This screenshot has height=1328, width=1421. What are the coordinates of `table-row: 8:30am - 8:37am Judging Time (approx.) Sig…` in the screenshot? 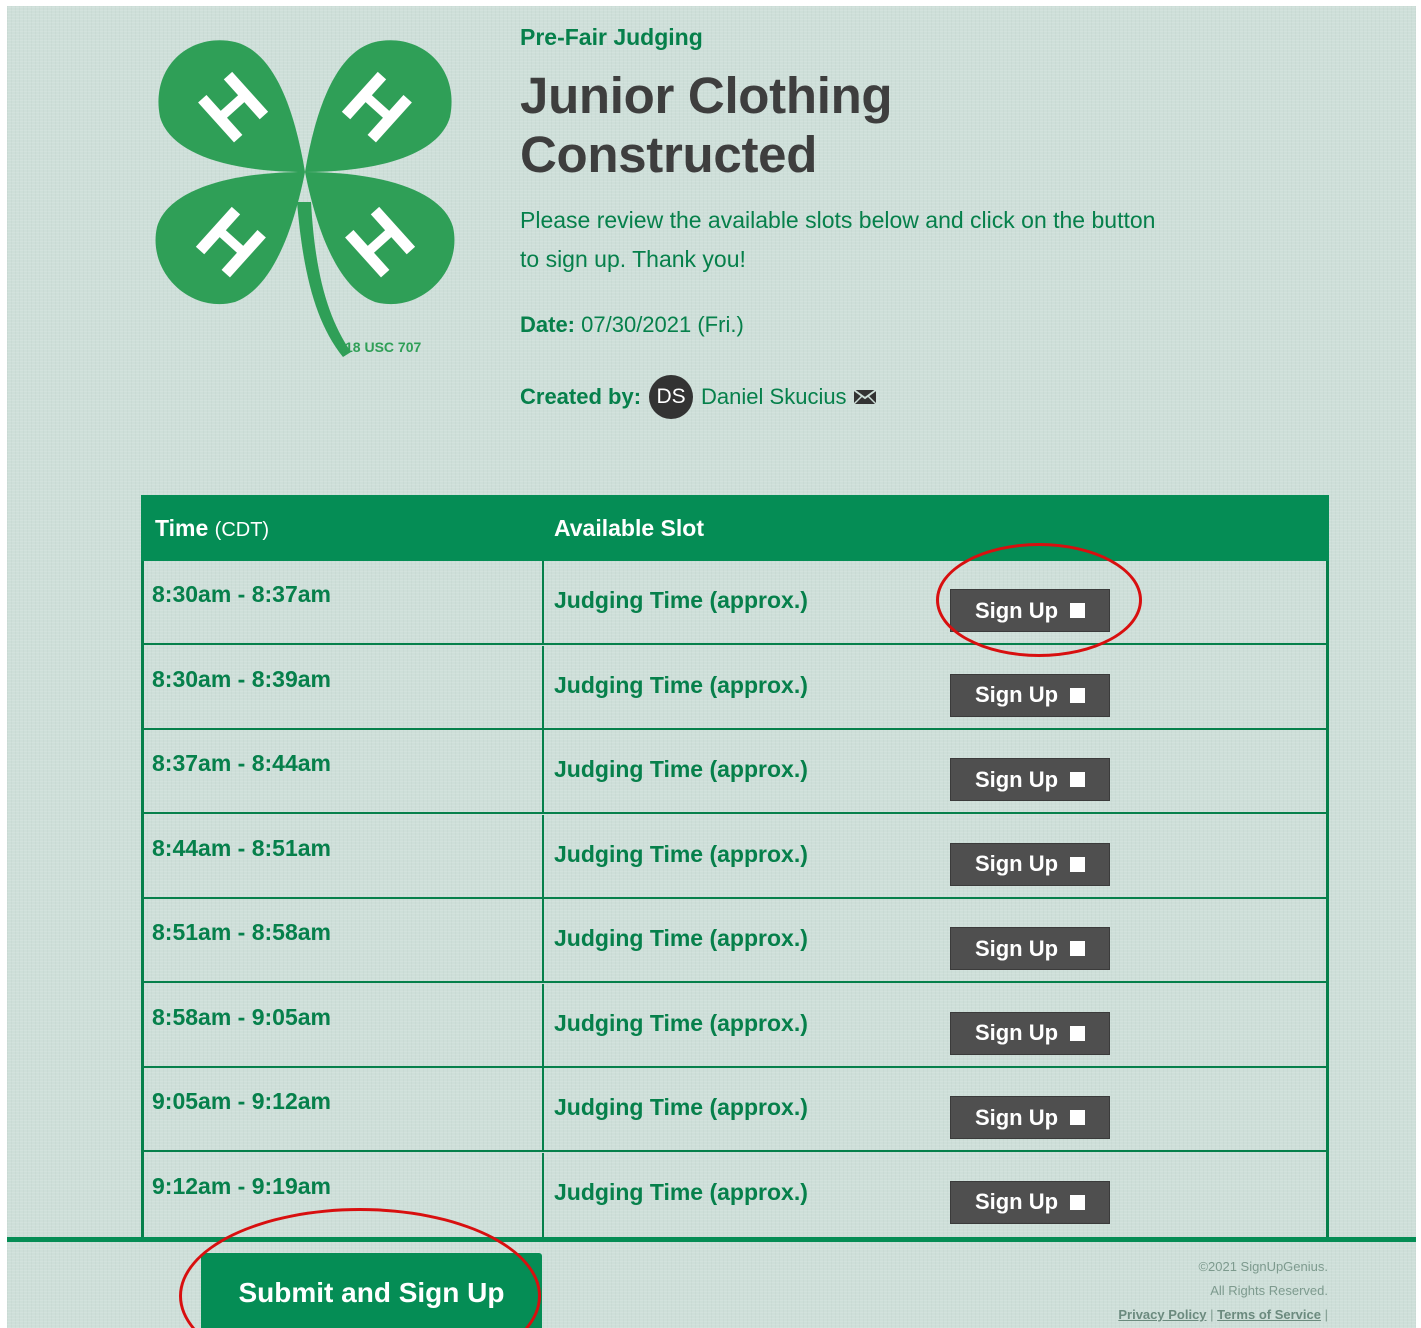 It's located at (735, 603).